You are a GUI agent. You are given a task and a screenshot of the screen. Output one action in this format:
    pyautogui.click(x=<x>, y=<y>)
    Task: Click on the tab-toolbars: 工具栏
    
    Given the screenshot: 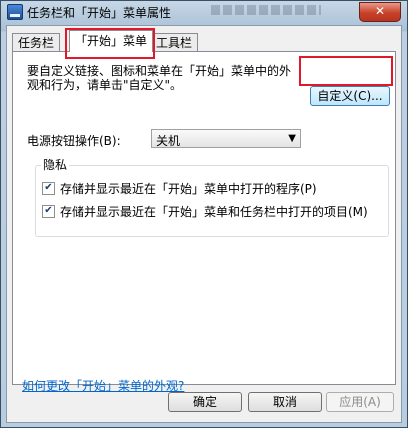 What is the action you would take?
    pyautogui.click(x=174, y=42)
    